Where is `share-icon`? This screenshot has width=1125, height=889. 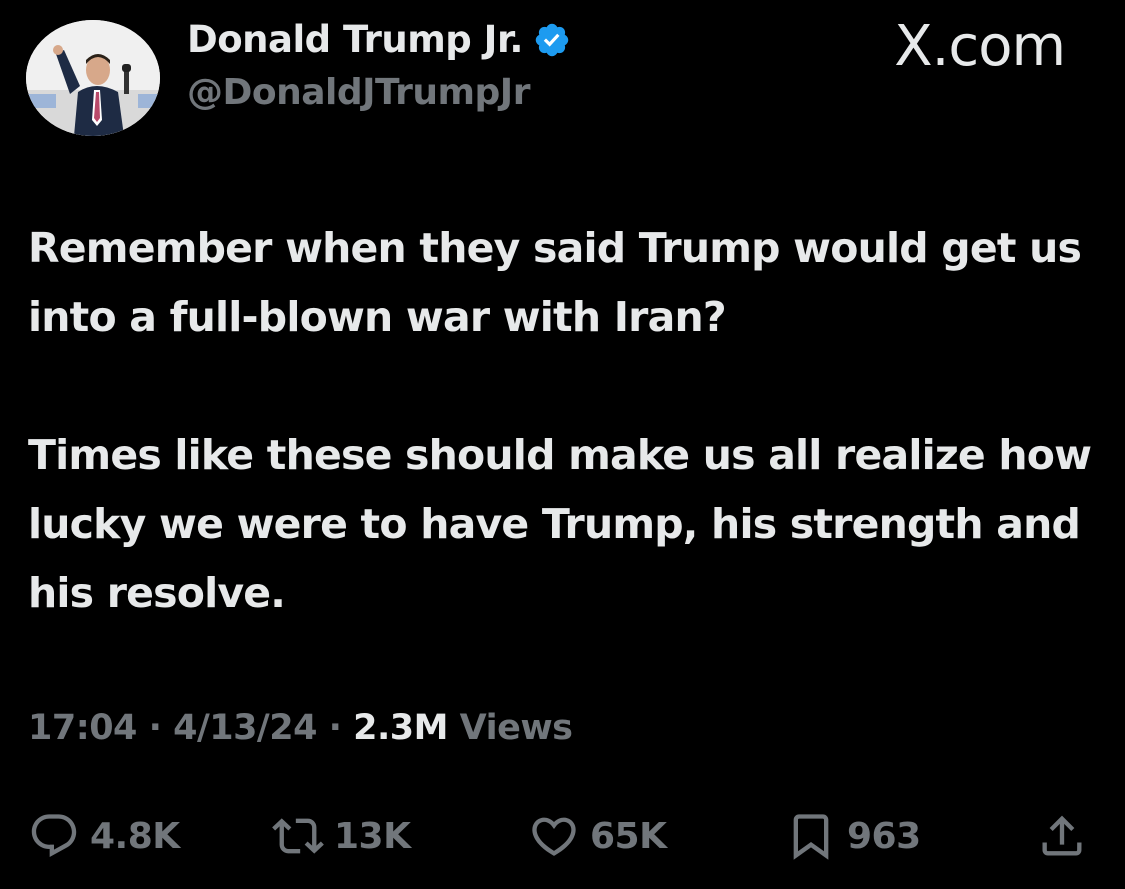
share-icon is located at coordinates (1062, 835).